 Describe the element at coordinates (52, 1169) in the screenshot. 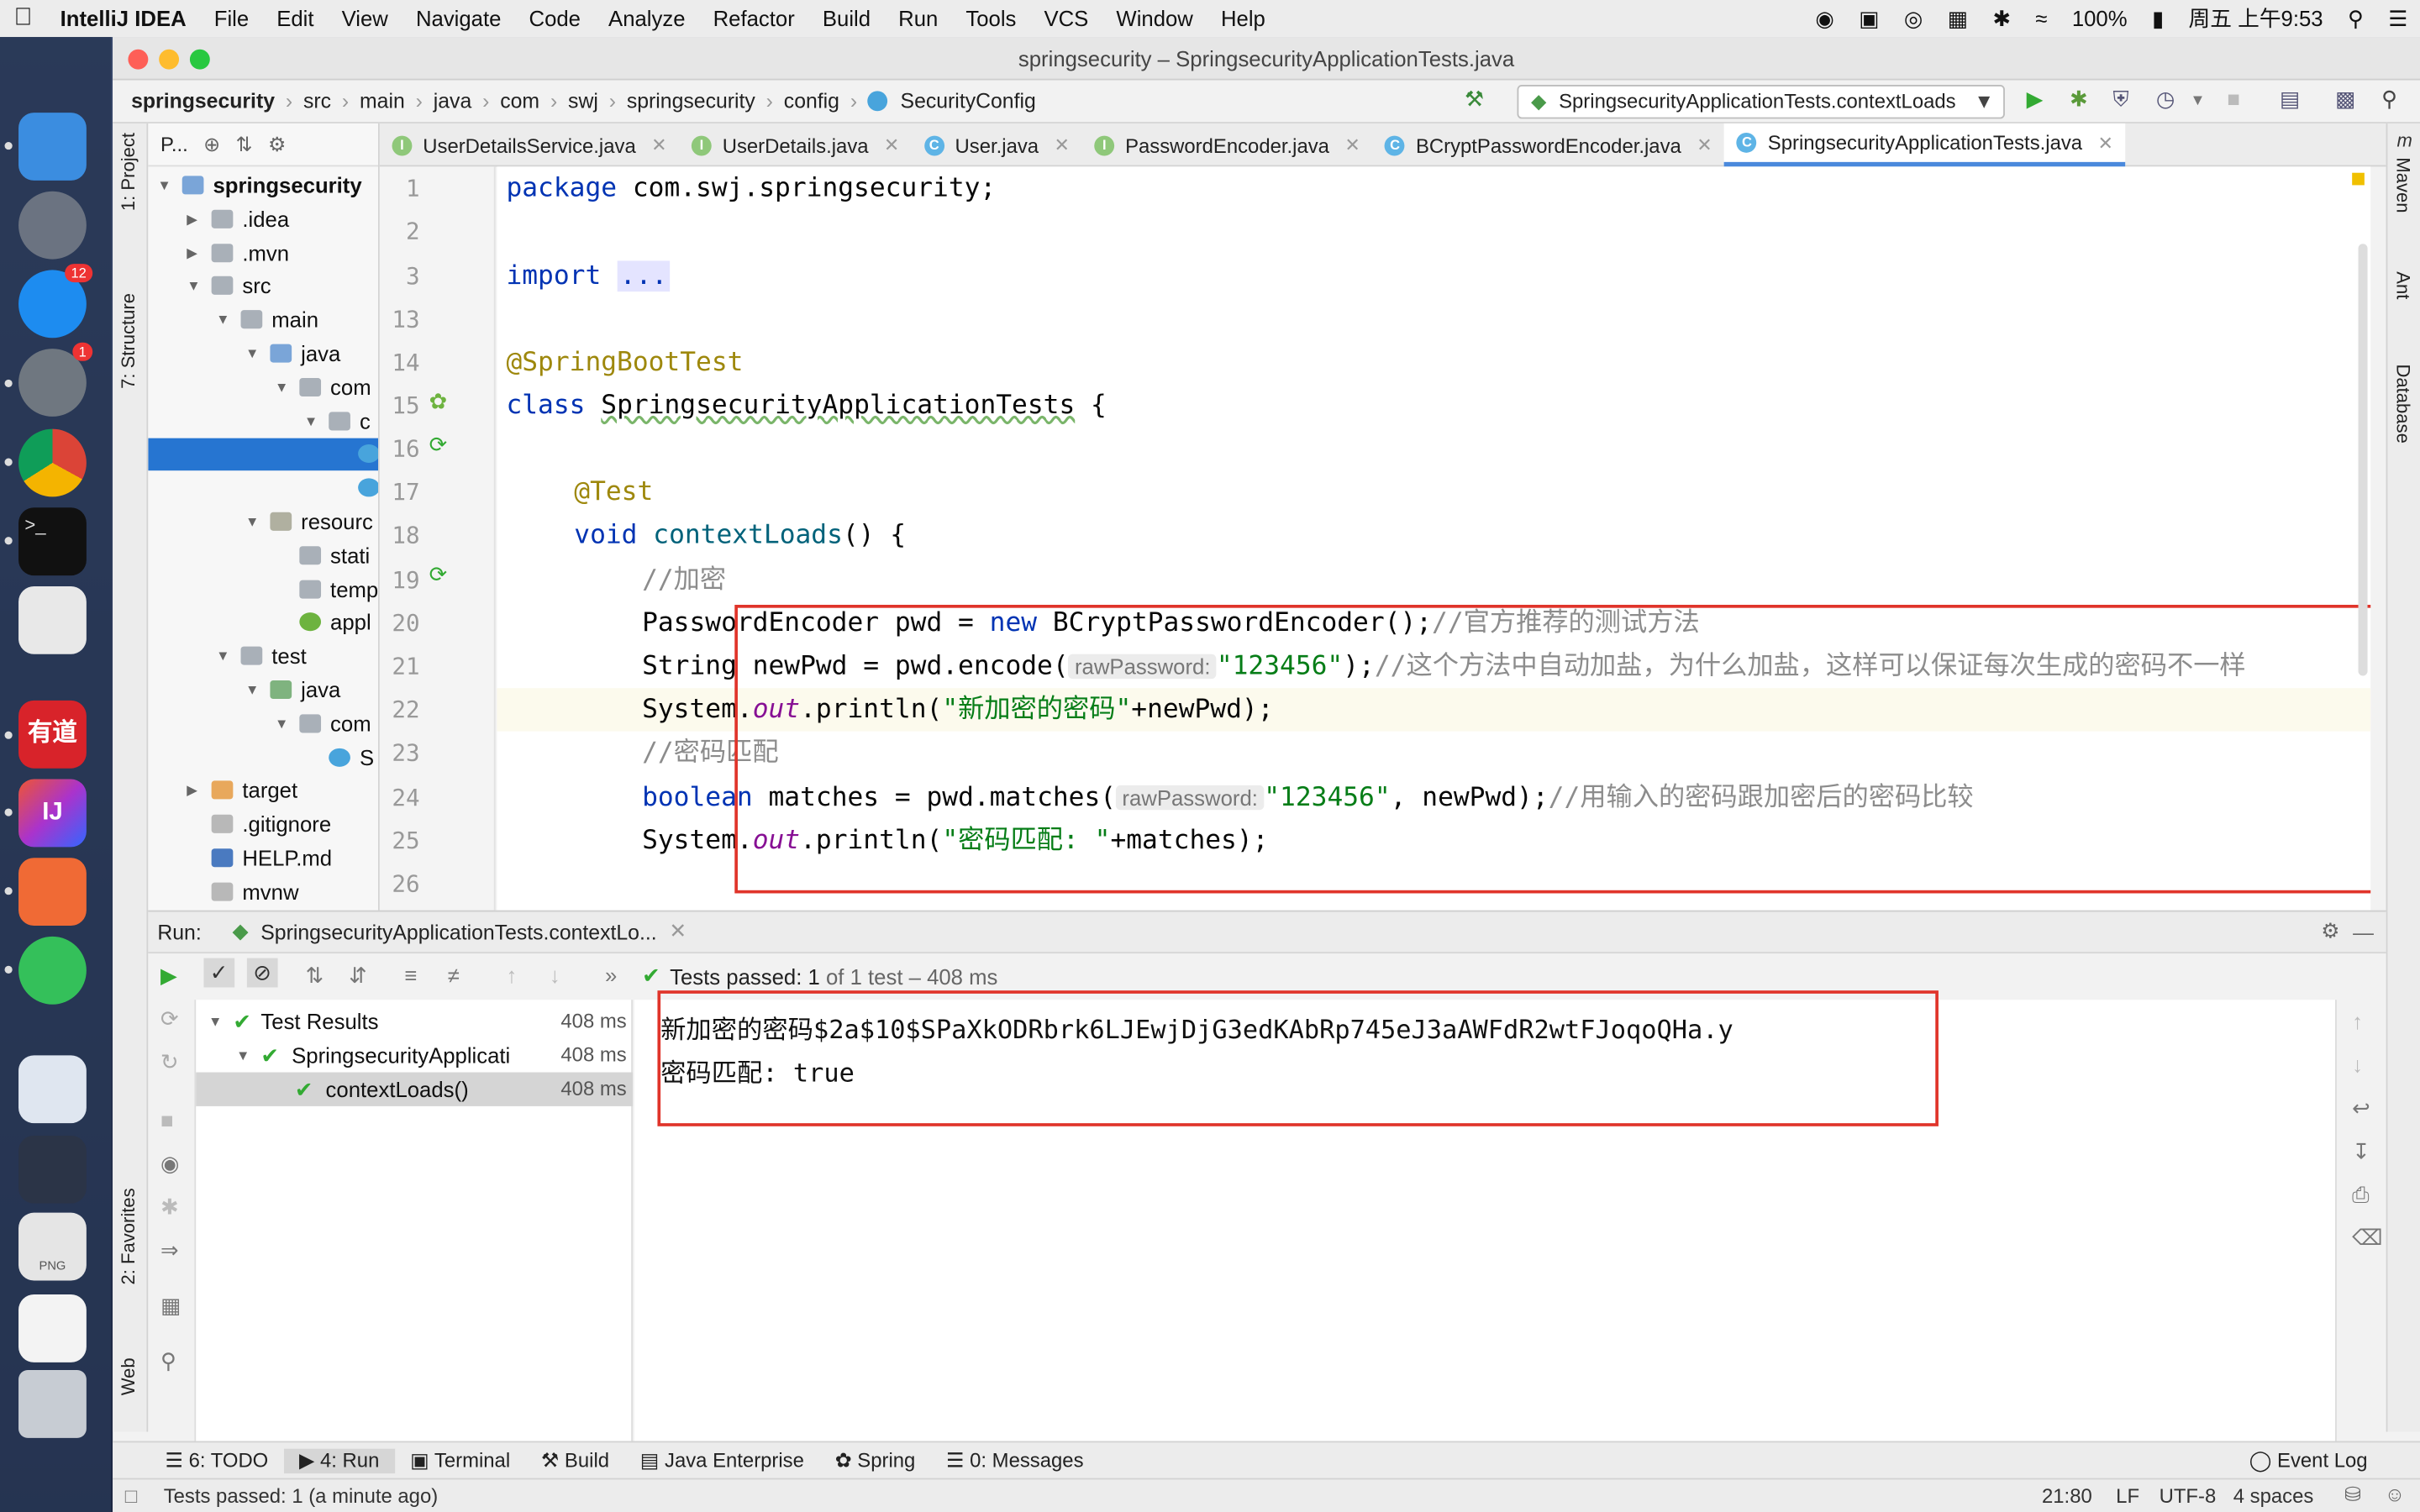

I see `window-thumbnail-icon` at that location.